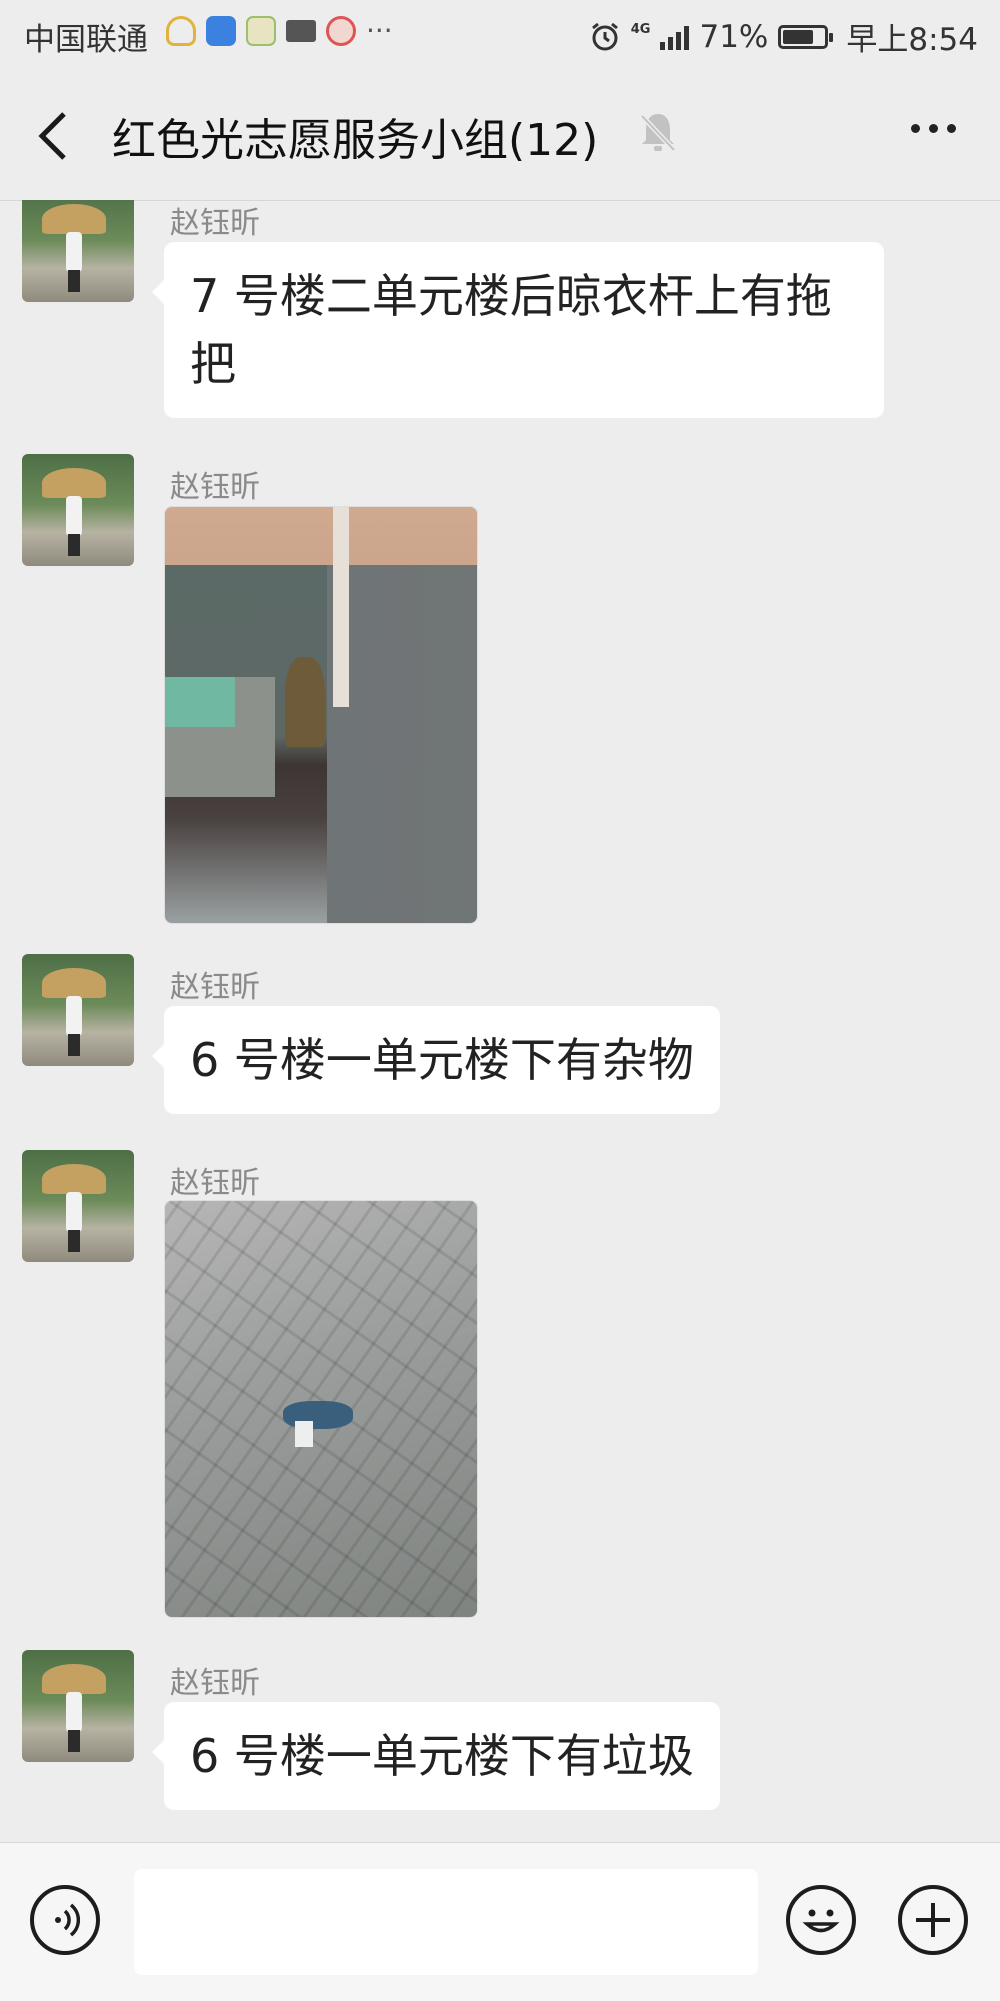 Image resolution: width=1000 pixels, height=2001 pixels. Describe the element at coordinates (436, 1060) in the screenshot. I see `message-bubble: 6 号楼一单元楼下有杂物` at that location.